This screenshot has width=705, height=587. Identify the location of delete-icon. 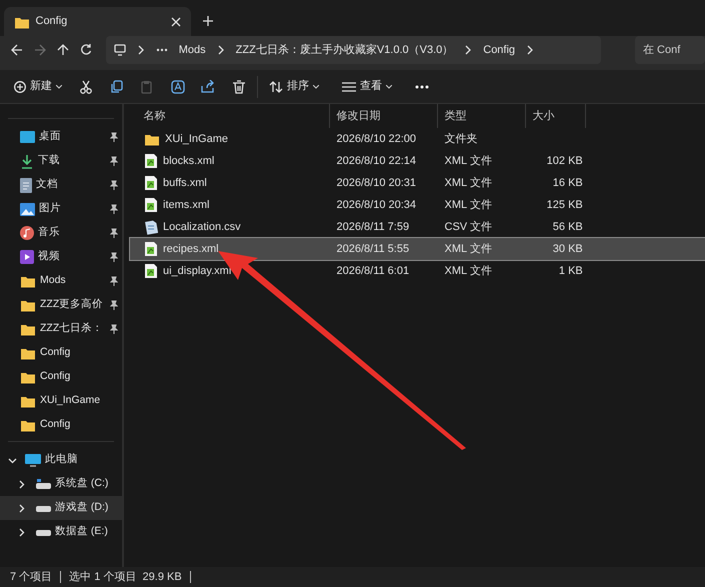
(239, 87).